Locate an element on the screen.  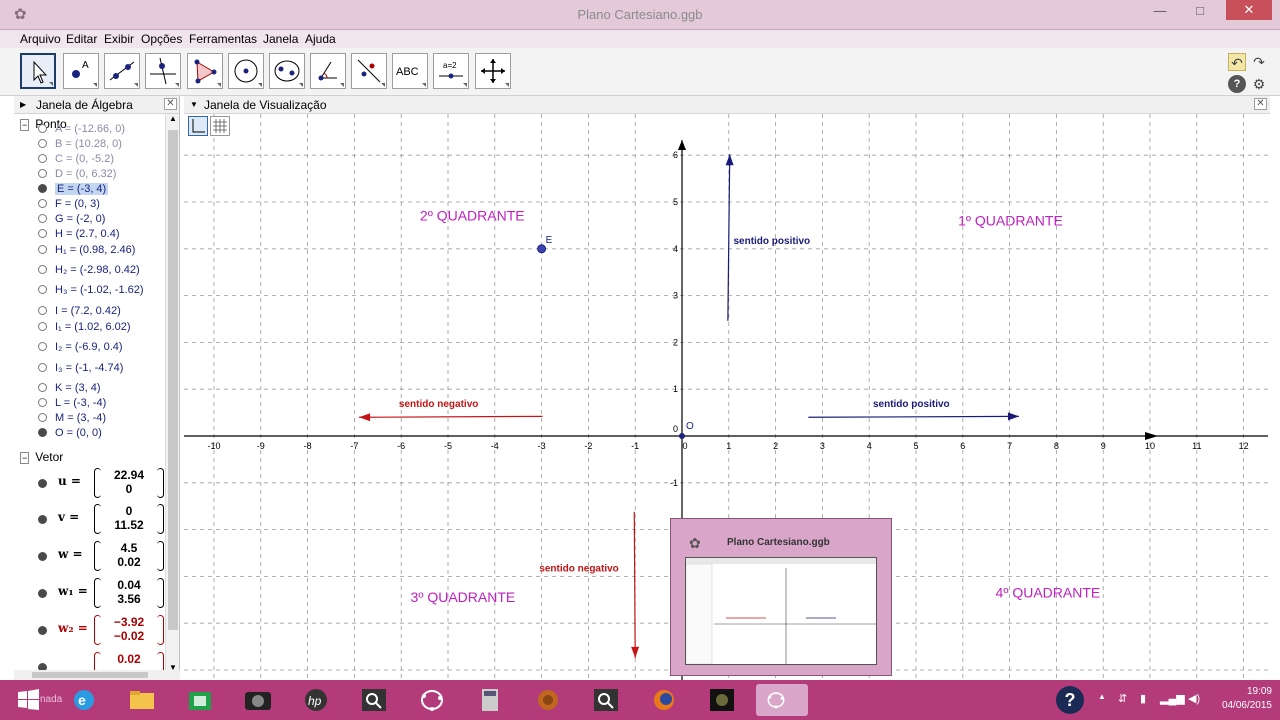
minimize-button: — is located at coordinates (1160, 12).